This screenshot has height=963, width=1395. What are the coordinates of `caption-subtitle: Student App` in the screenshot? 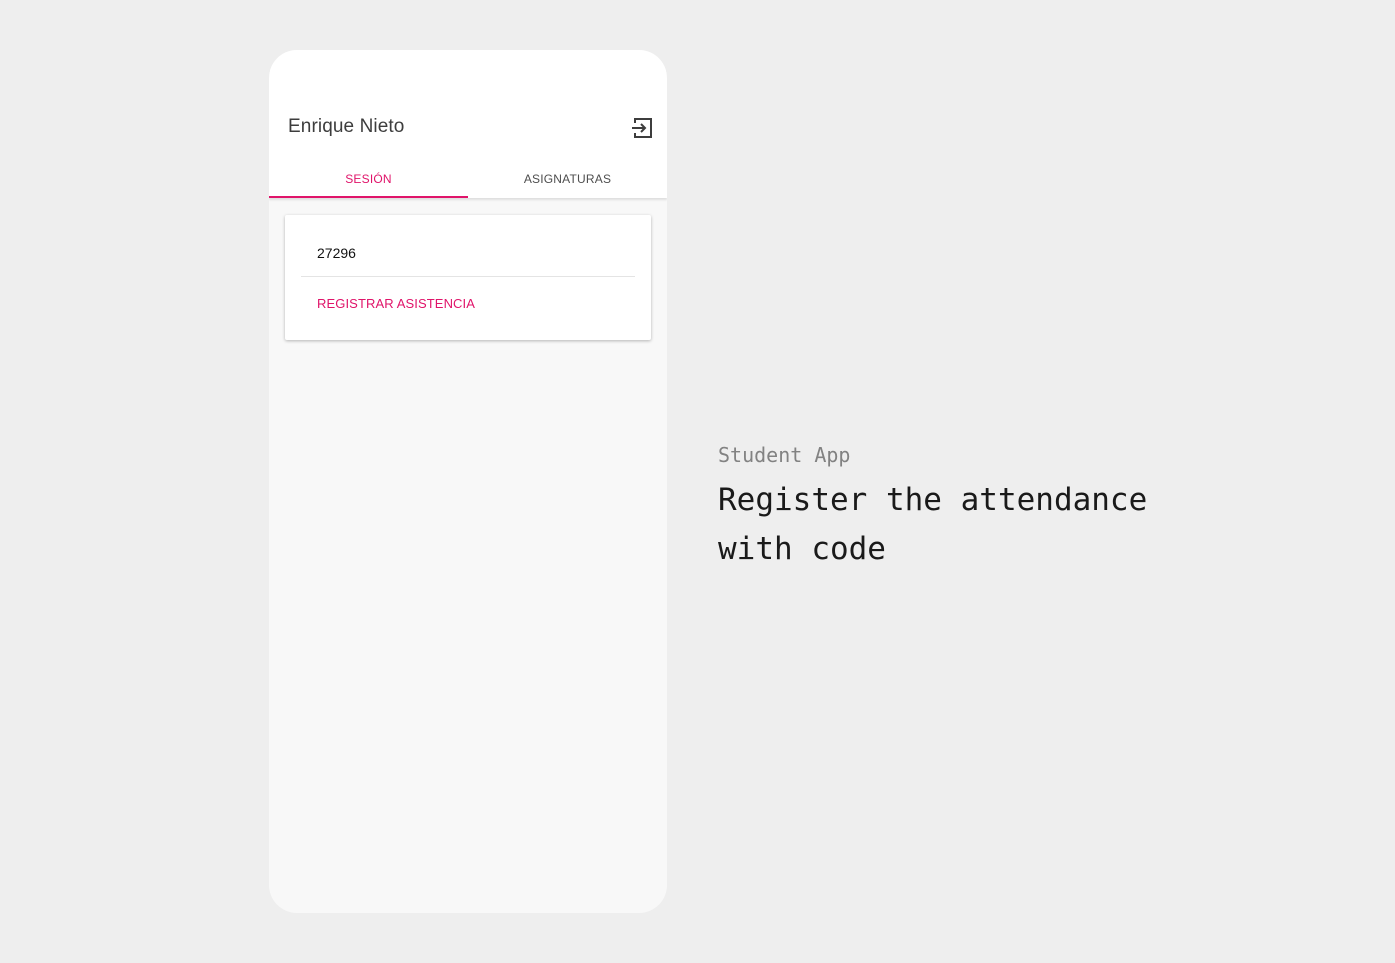 It's located at (784, 455).